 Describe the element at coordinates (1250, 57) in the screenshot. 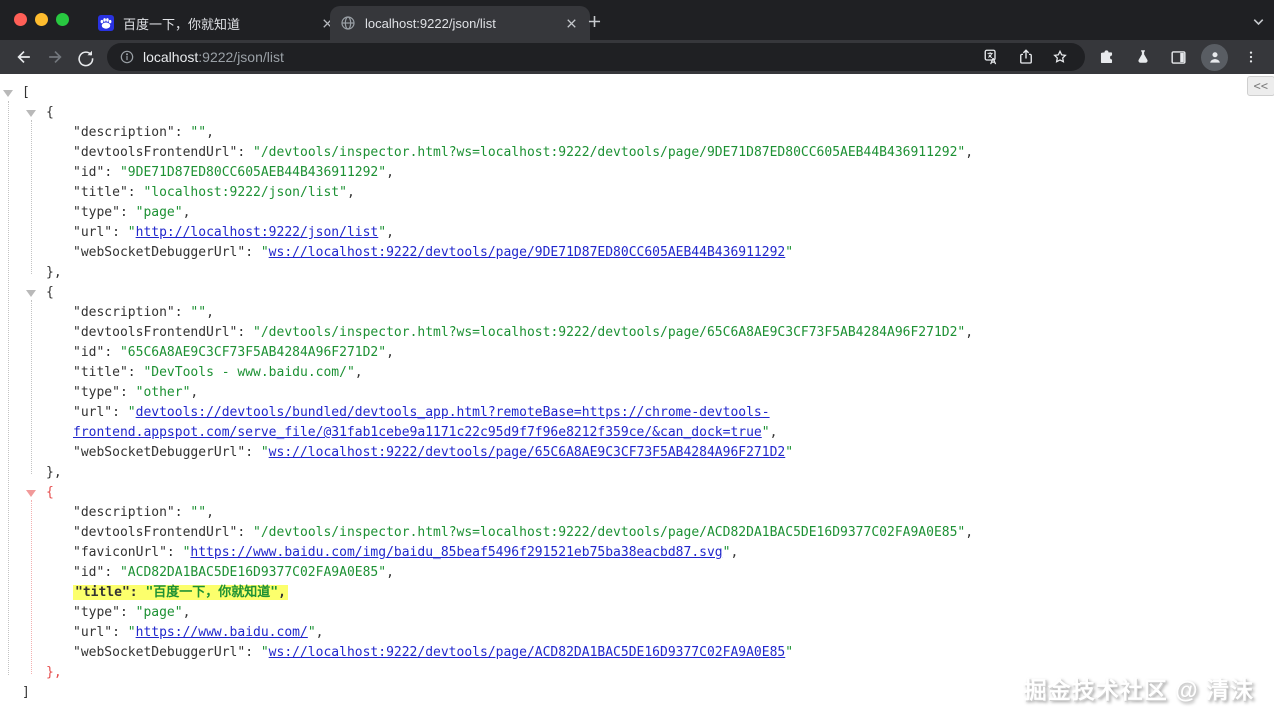

I see `menu-dots-icon` at that location.